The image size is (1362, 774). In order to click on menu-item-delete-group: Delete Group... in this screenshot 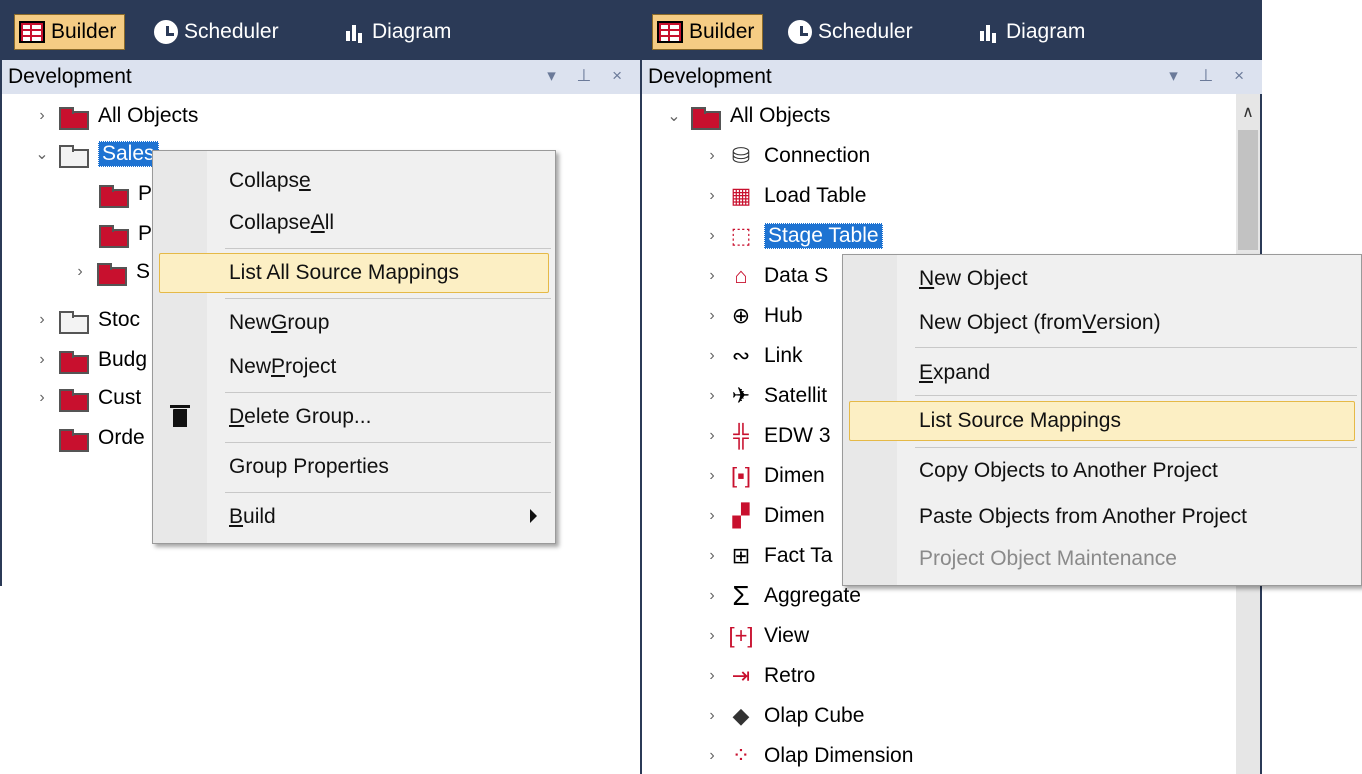, I will do `click(354, 417)`.